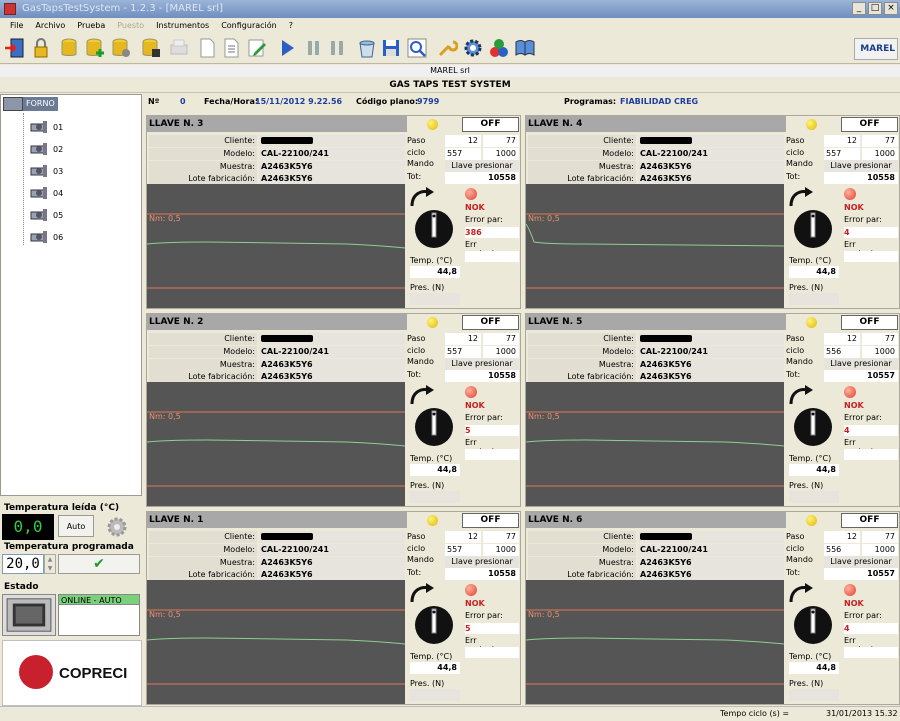 This screenshot has width=900, height=721. Describe the element at coordinates (69, 48) in the screenshot. I see `database-icon` at that location.